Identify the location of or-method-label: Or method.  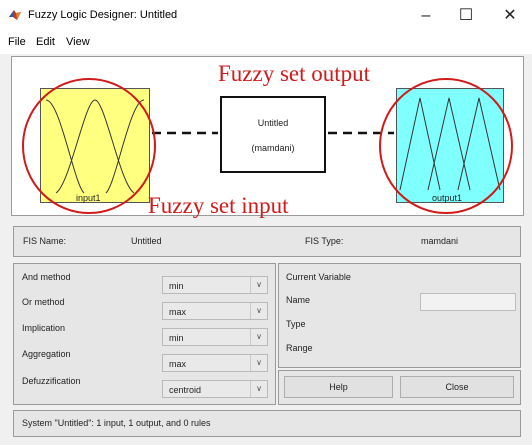
(43, 302).